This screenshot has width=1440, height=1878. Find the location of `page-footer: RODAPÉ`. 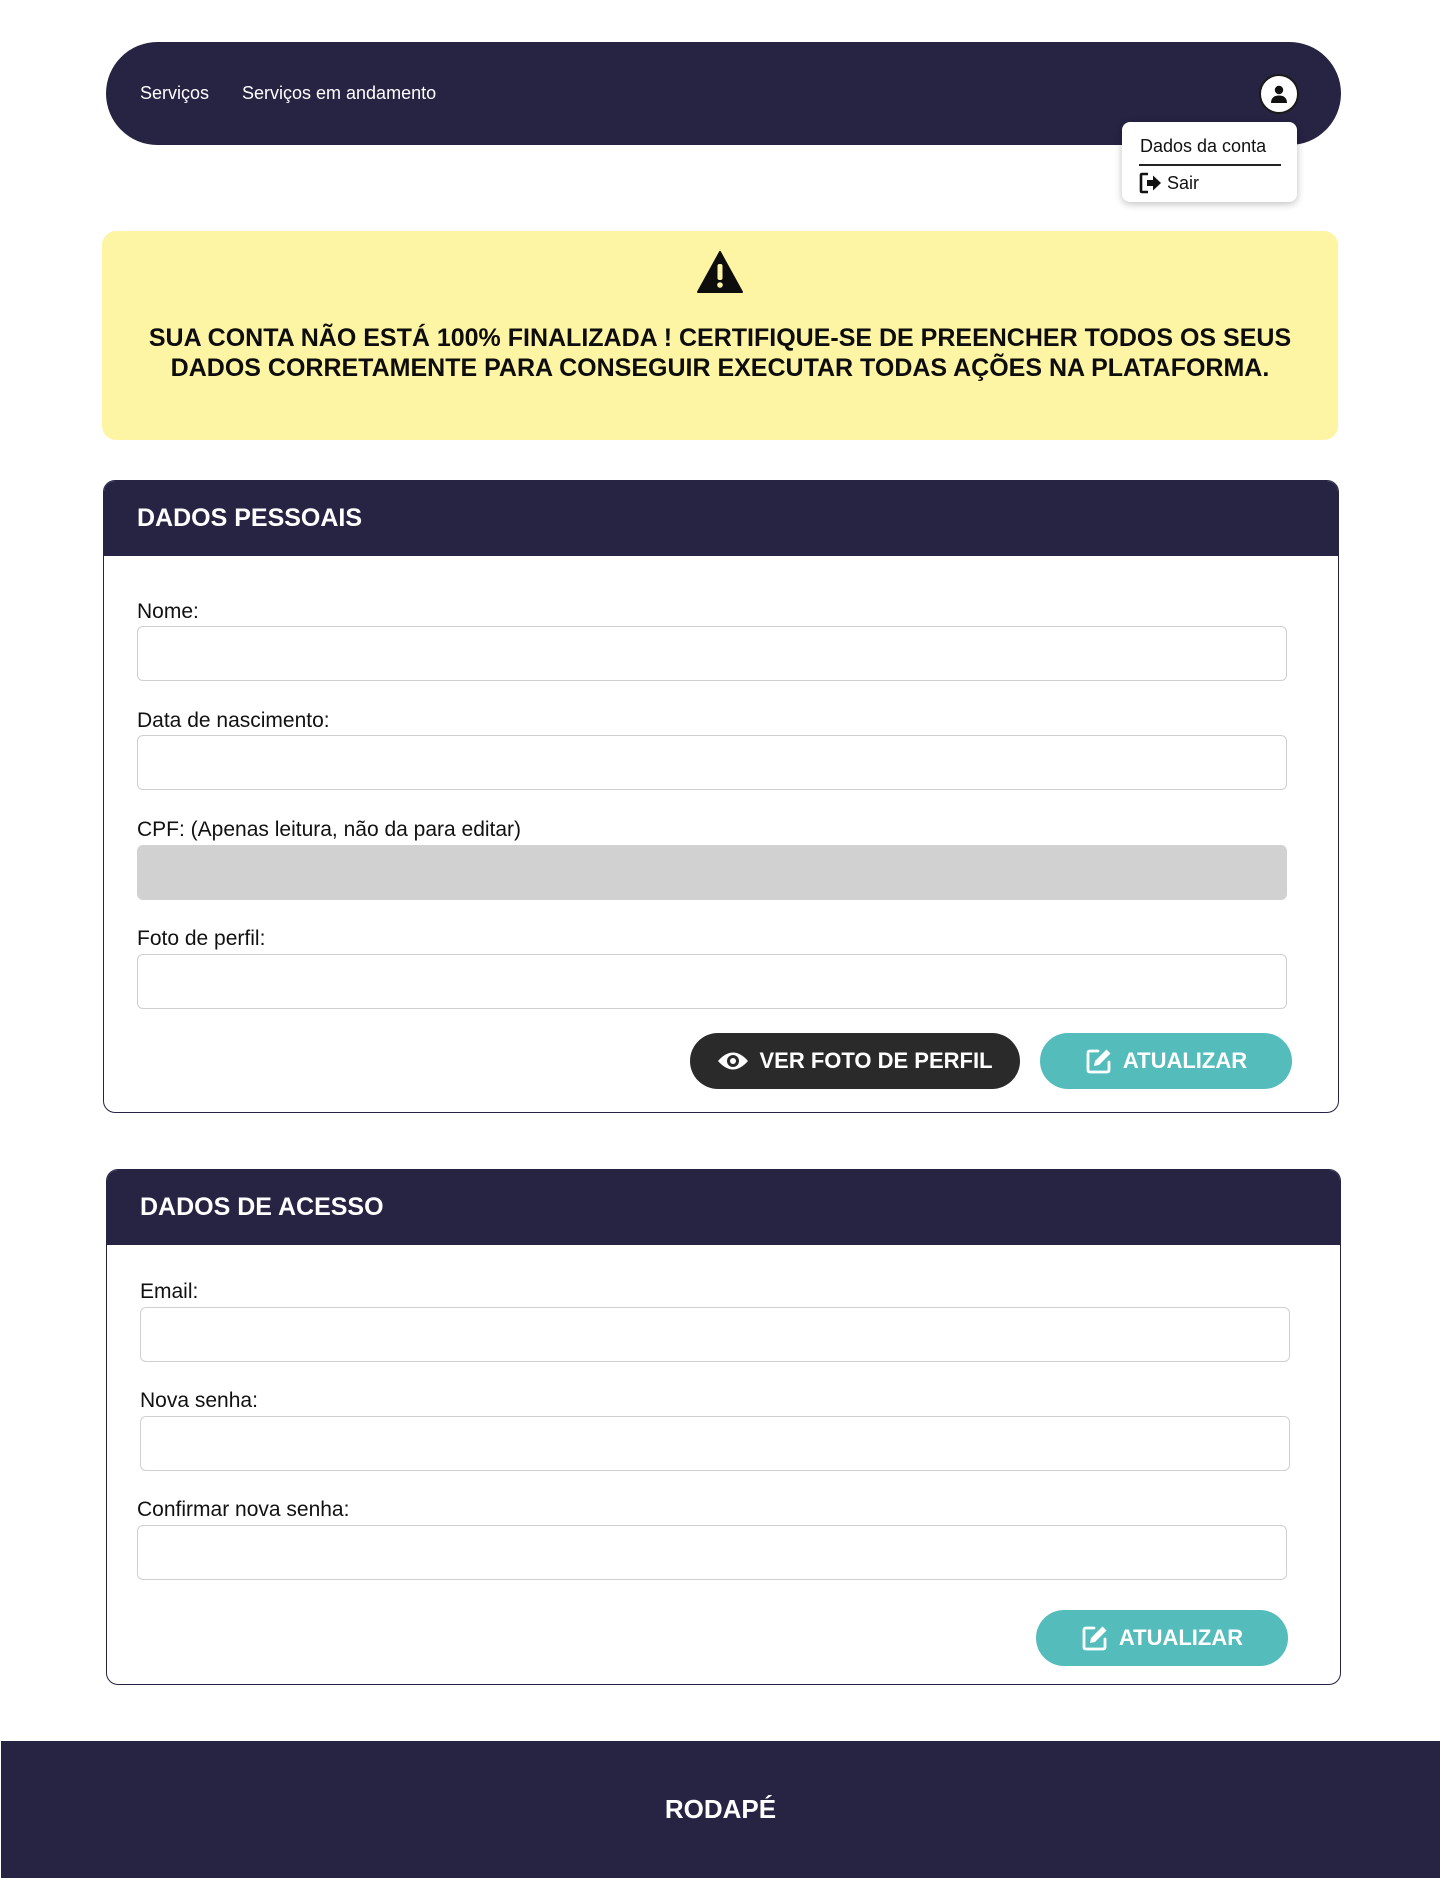

page-footer: RODAPÉ is located at coordinates (720, 1809).